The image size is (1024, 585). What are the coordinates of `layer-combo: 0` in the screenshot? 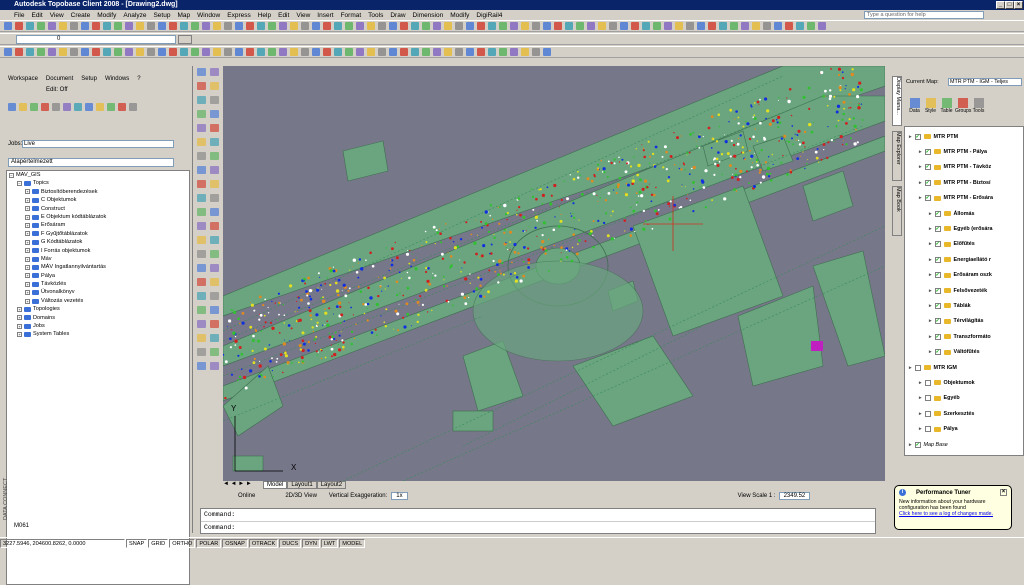 It's located at (96, 39).